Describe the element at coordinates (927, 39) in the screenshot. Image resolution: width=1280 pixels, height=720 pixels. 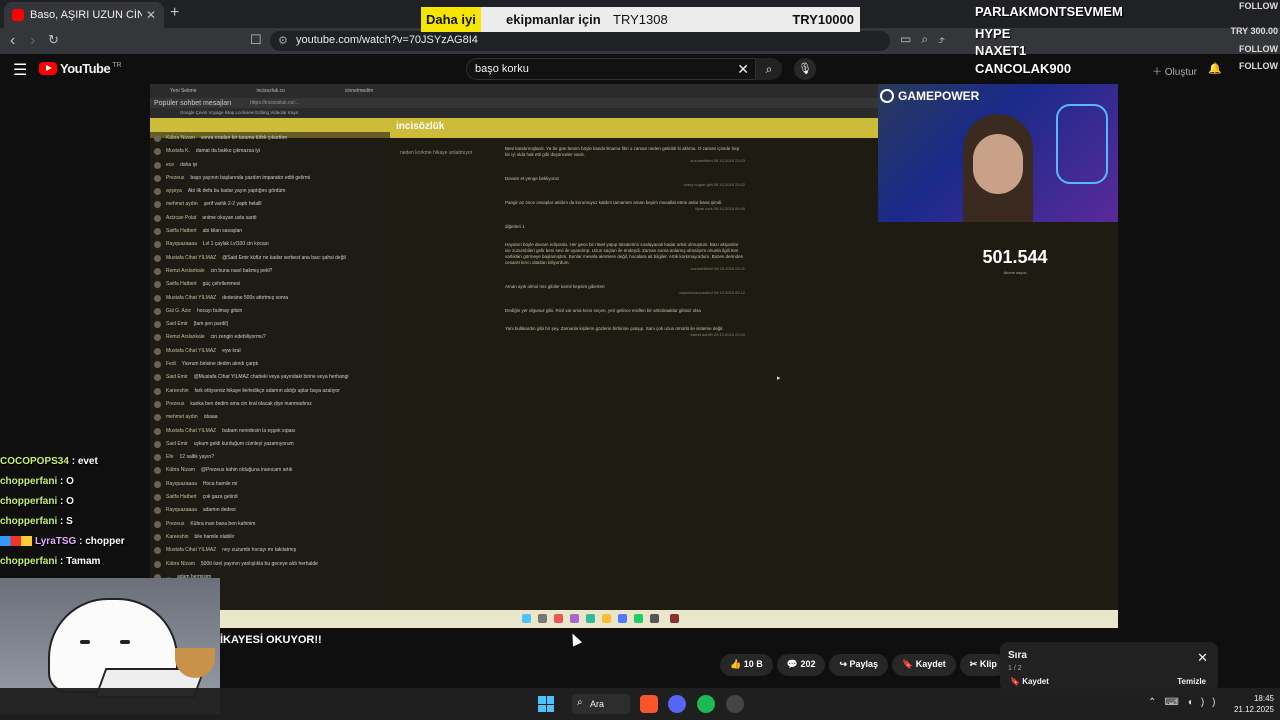
I see `toolbar-icons: ▭⌕⤴` at that location.